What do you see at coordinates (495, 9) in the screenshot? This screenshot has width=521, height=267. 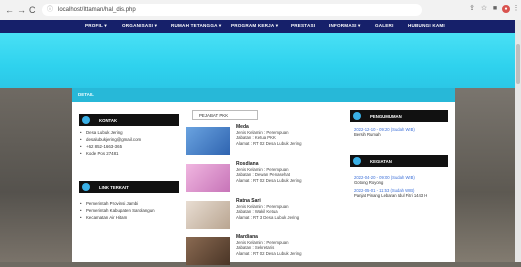 I see `extension-icon: ■` at bounding box center [495, 9].